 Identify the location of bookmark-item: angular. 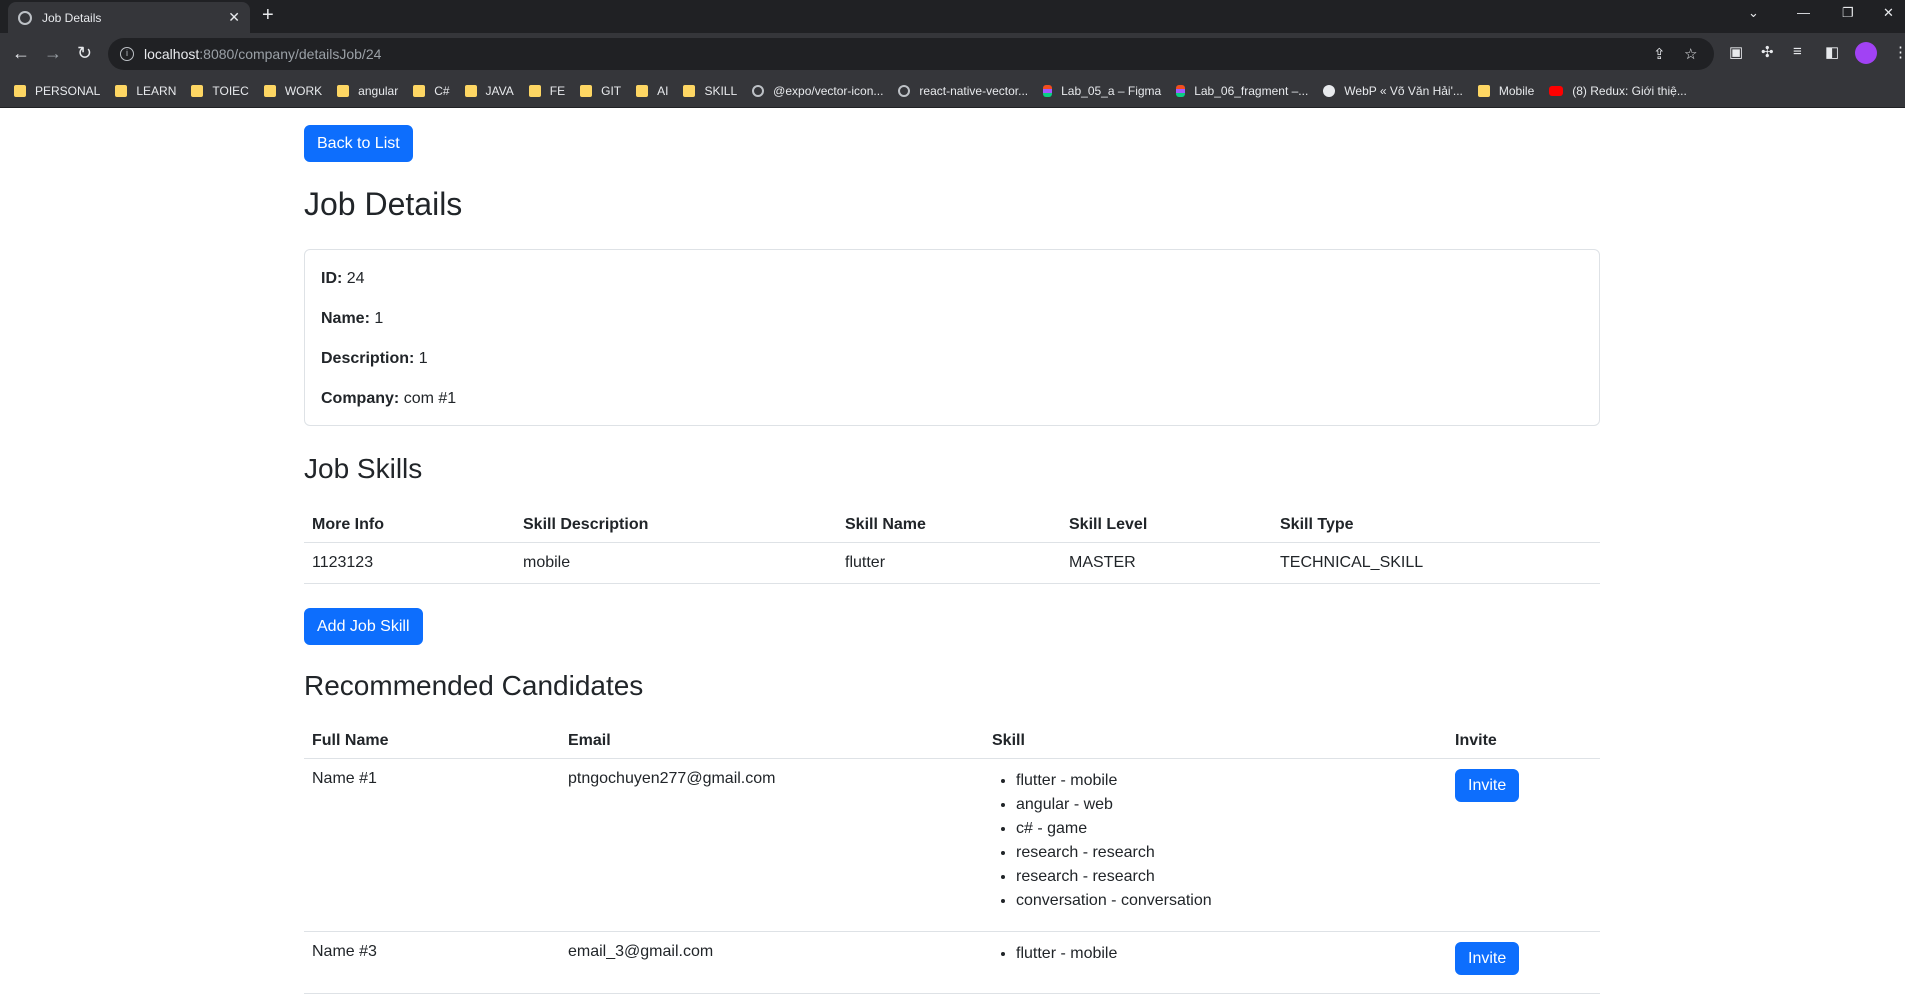
(367, 91).